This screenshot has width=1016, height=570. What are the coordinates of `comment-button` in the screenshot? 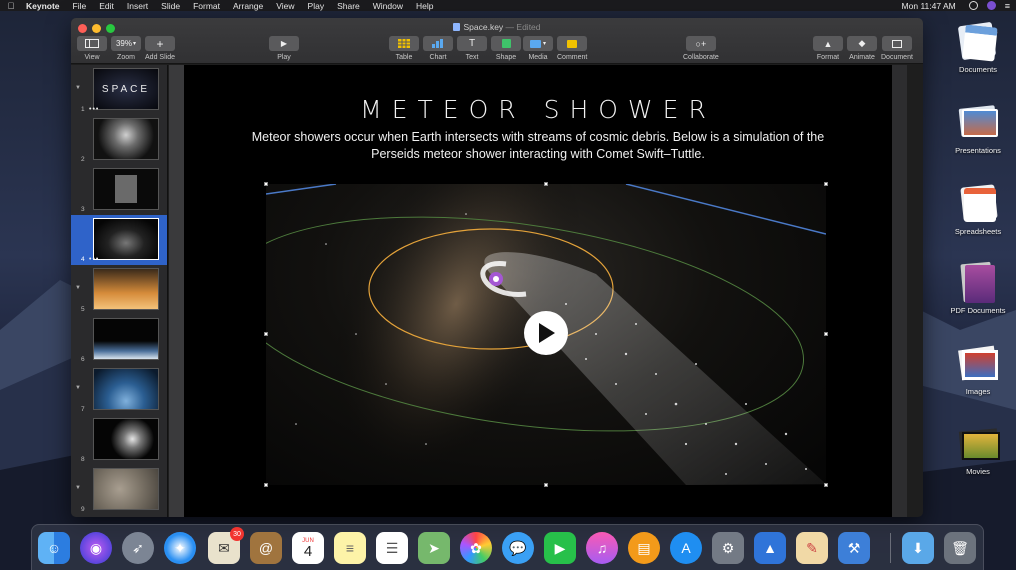 It's located at (572, 43).